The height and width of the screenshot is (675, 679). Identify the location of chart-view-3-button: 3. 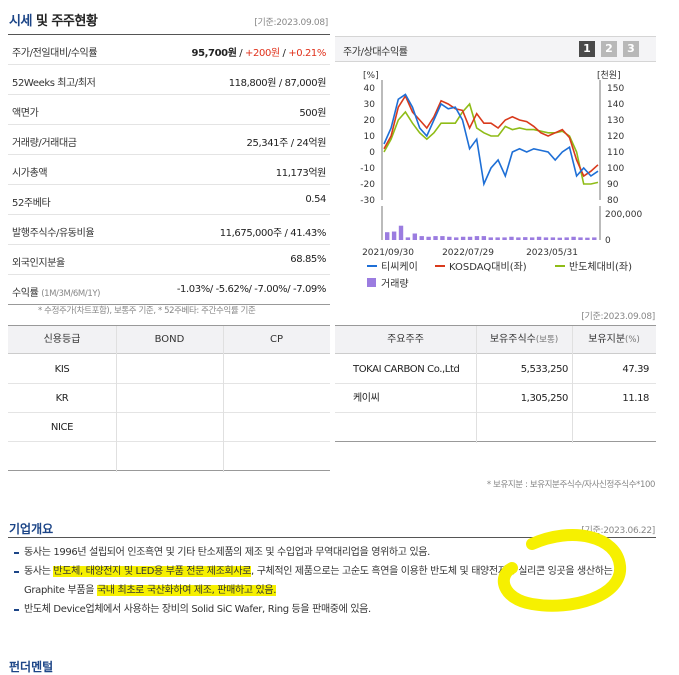
(631, 49).